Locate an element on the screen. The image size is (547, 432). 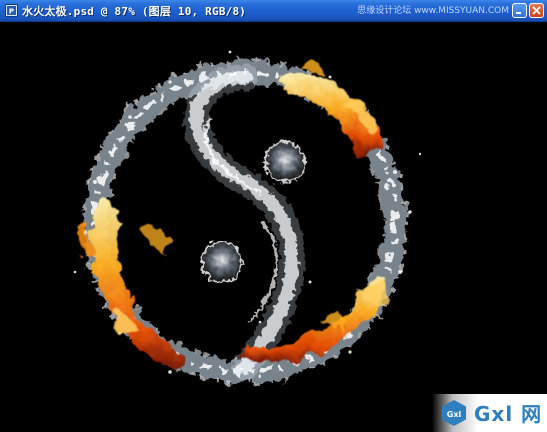
minimize-button is located at coordinates (519, 10).